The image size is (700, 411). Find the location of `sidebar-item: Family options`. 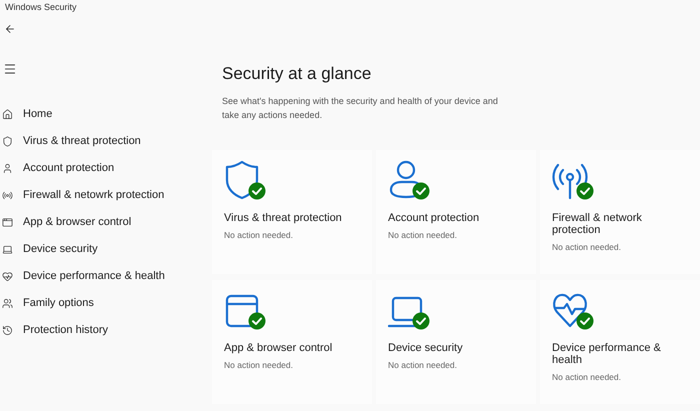

sidebar-item: Family options is located at coordinates (106, 303).